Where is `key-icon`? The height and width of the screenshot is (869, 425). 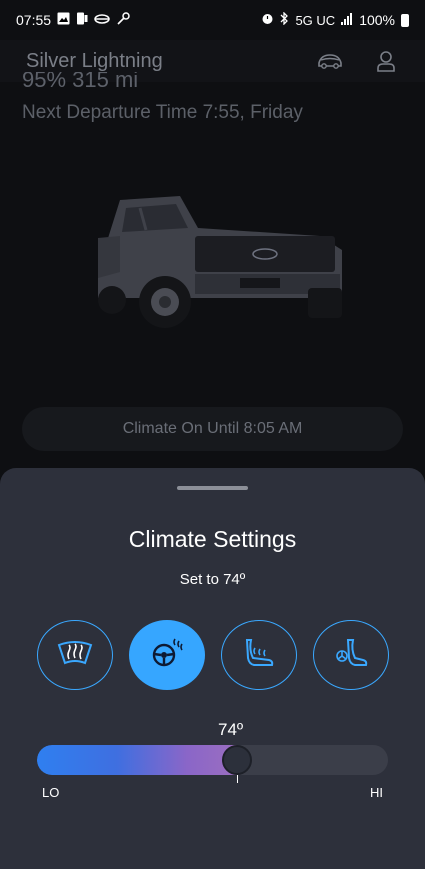 key-icon is located at coordinates (123, 20).